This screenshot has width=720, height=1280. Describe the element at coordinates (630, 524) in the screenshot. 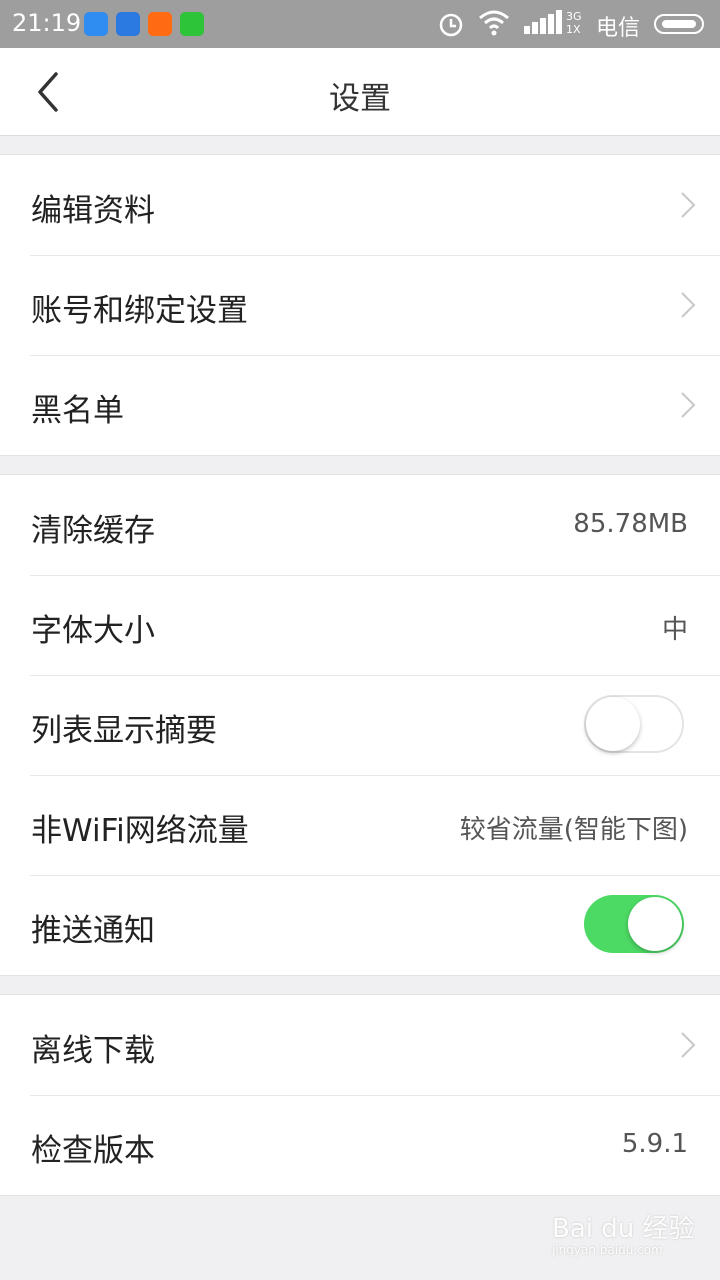

I see `cache-size-value: 85.78MB` at that location.